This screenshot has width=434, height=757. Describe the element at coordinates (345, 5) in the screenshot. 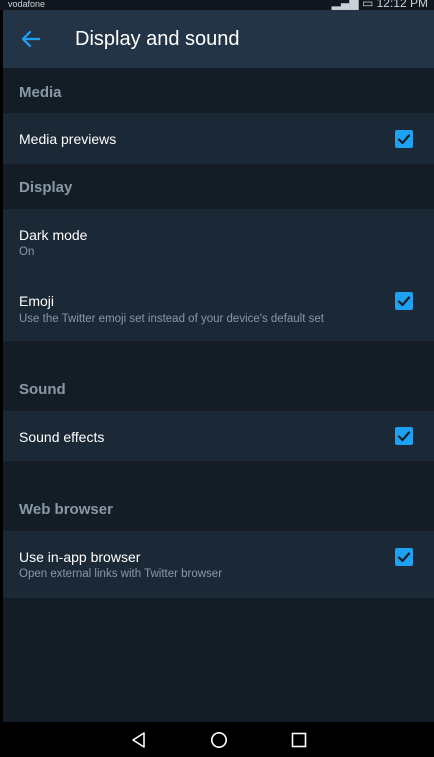

I see `signal-icon: ▂▄▆` at that location.